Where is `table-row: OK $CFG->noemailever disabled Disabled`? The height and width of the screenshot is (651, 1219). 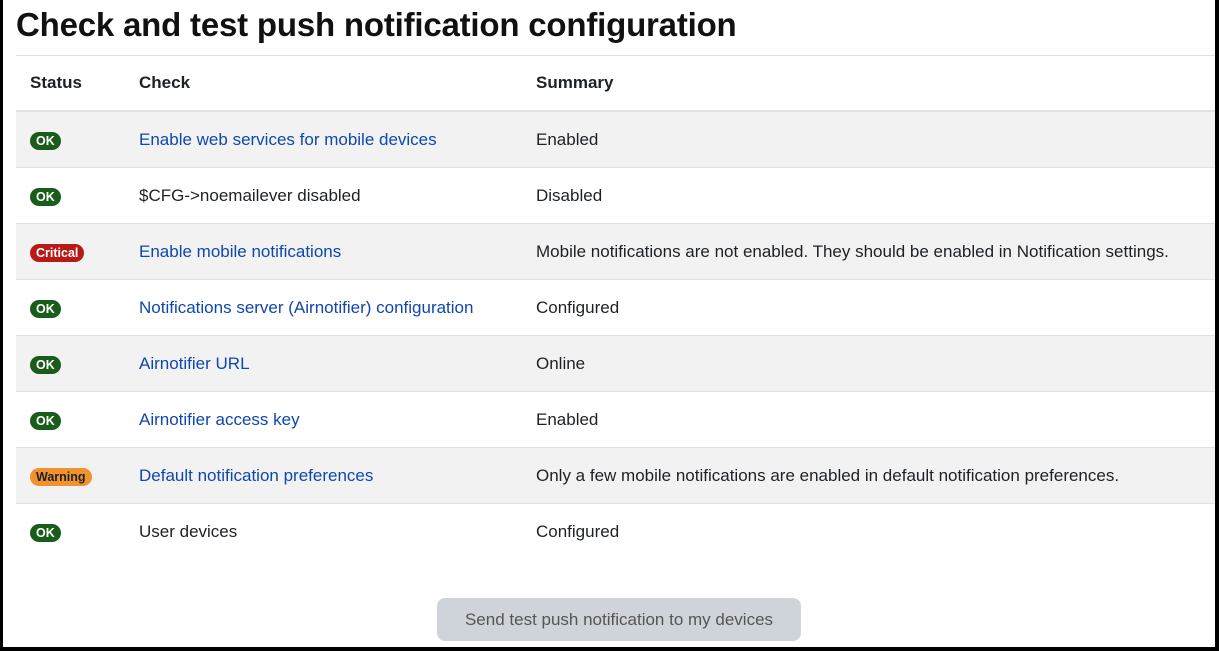 table-row: OK $CFG->noemailever disabled Disabled is located at coordinates (615, 195).